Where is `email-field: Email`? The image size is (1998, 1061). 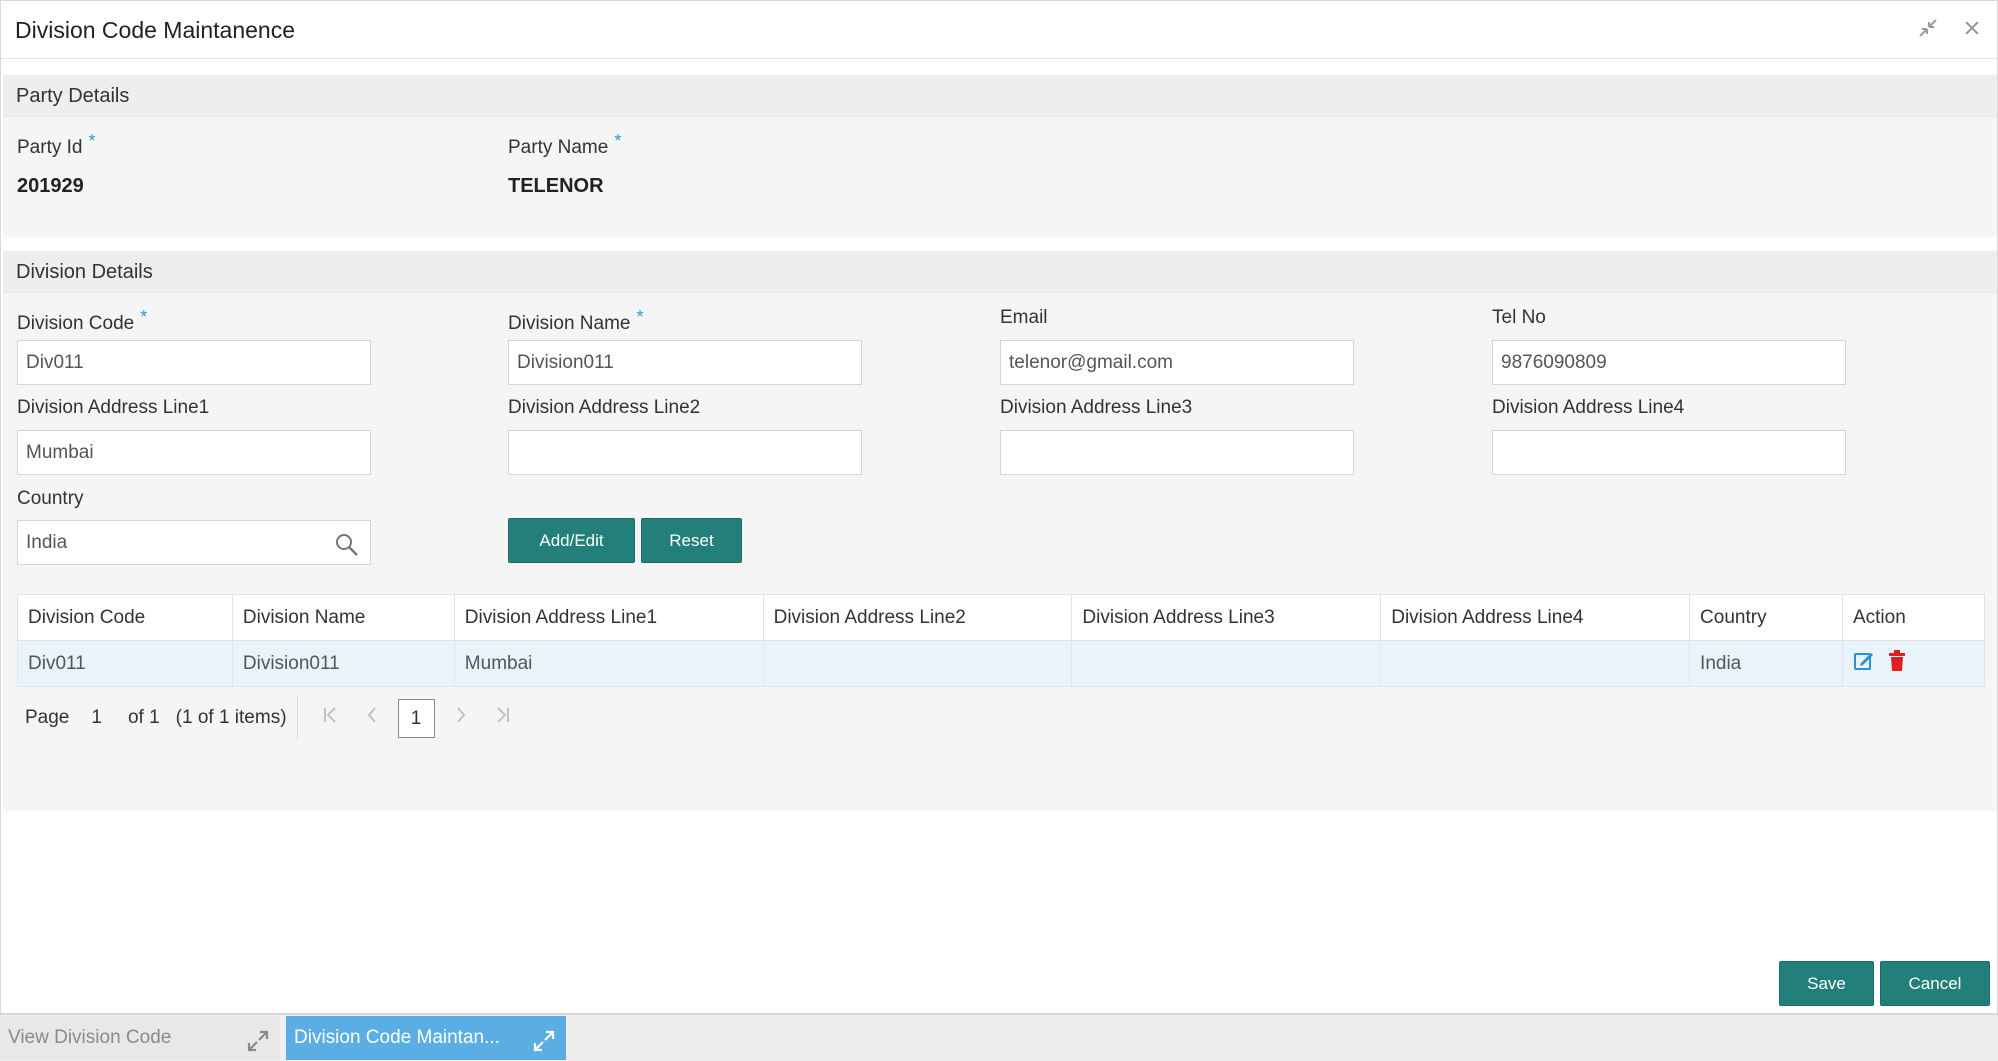 email-field: Email is located at coordinates (1024, 318).